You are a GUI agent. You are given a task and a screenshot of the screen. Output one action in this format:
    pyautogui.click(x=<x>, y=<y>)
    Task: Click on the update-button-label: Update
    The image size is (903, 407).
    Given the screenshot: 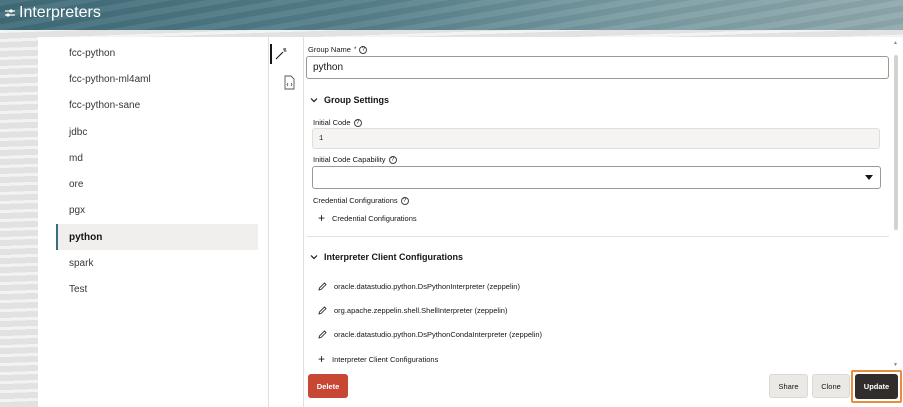 What is the action you would take?
    pyautogui.click(x=876, y=386)
    